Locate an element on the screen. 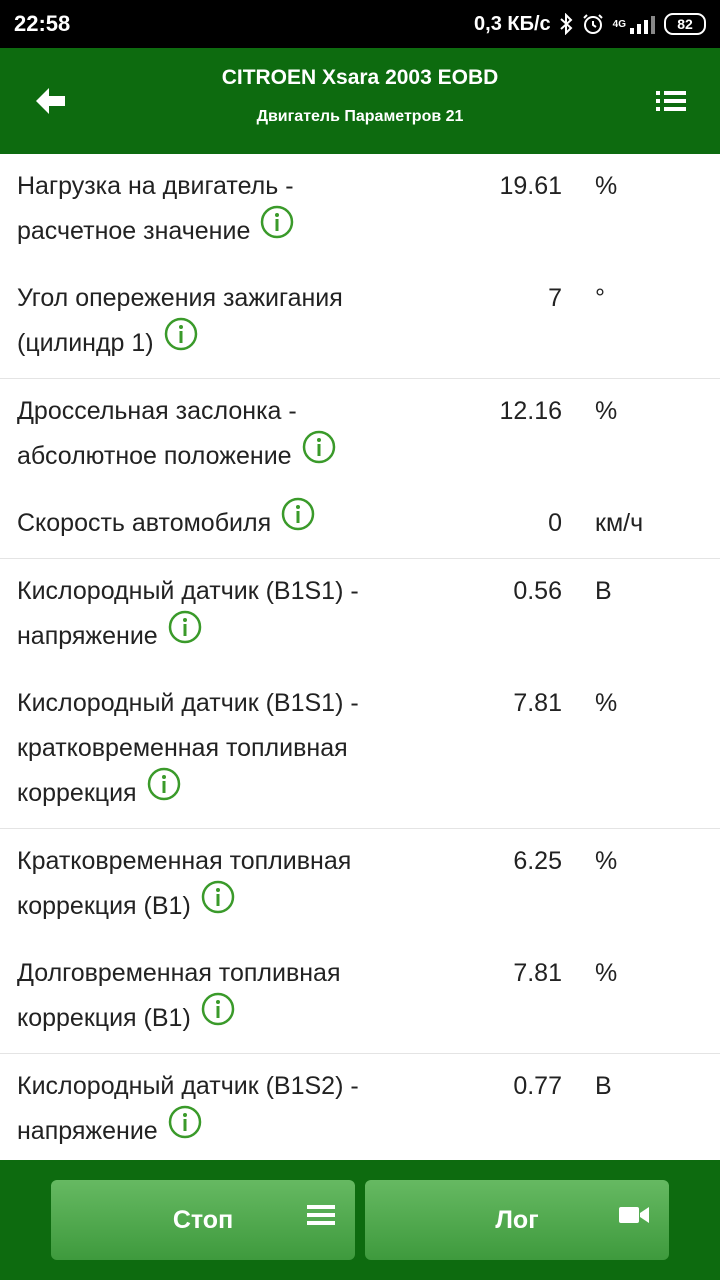  page-subtitle: Двигатель Параметров 21 is located at coordinates (360, 116).